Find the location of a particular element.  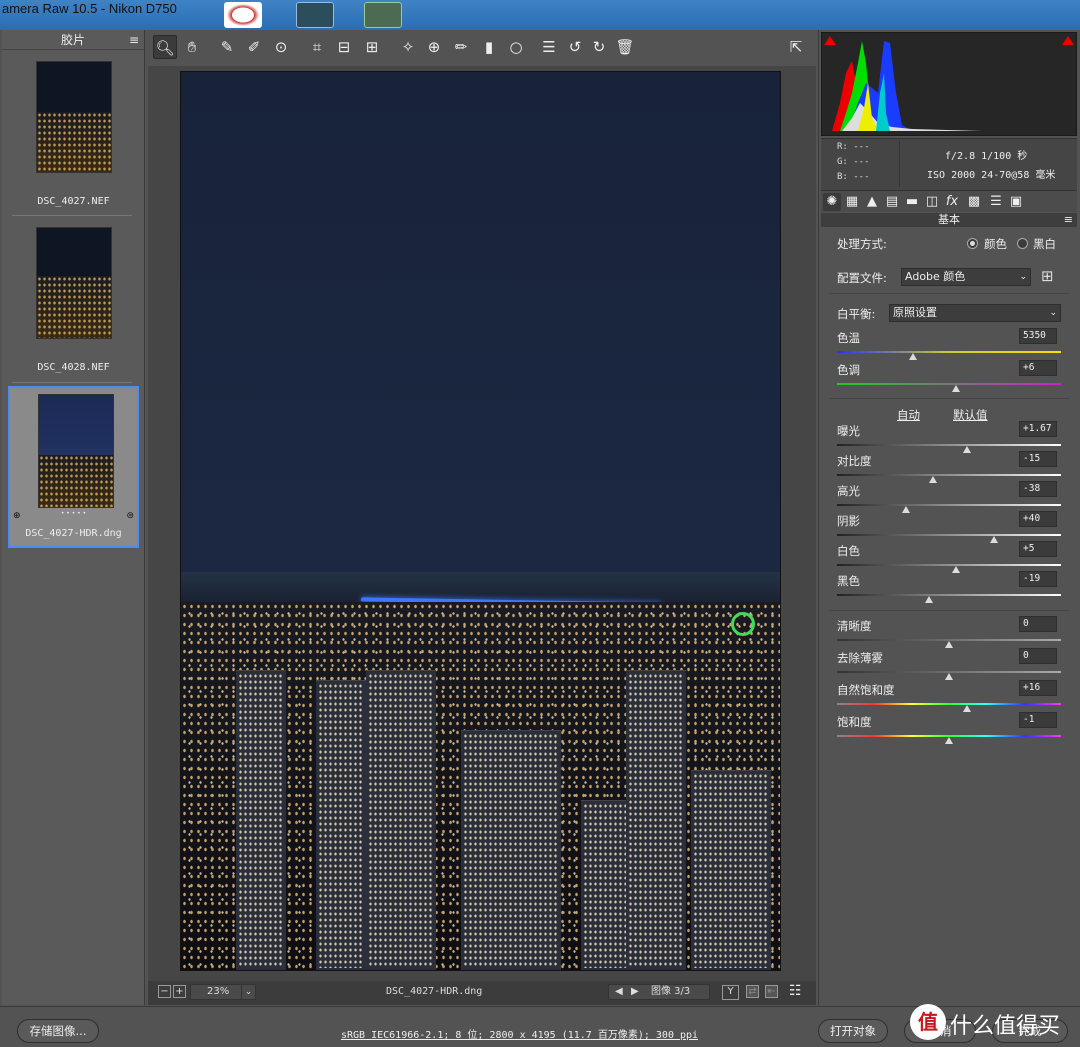

hand-icon: ✋︎ is located at coordinates (192, 47).